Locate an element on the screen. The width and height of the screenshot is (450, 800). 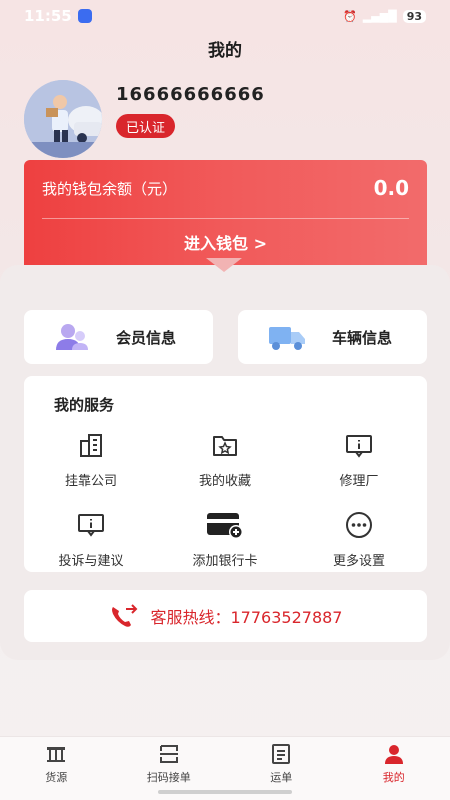
tab-profile: 我的 is located at coordinates (394, 768).